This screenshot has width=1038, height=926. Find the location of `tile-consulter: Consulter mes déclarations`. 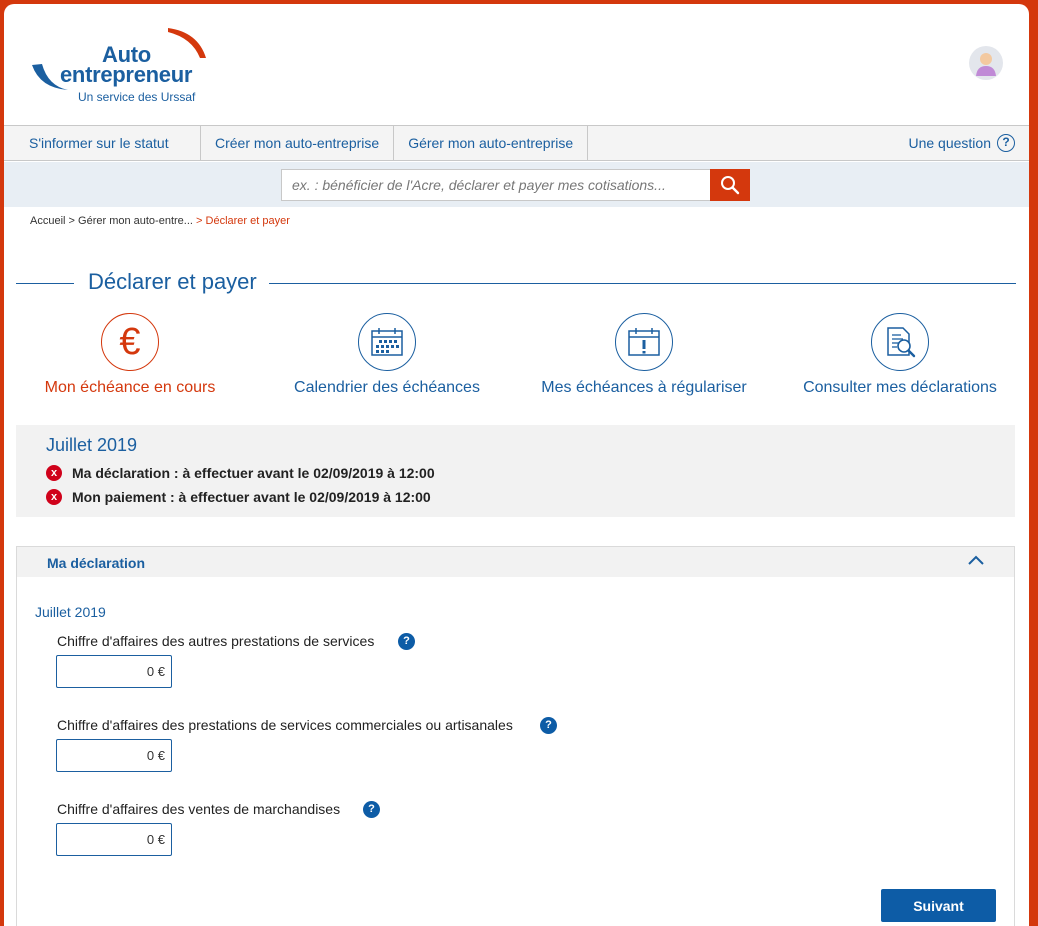

tile-consulter: Consulter mes déclarations is located at coordinates (900, 358).